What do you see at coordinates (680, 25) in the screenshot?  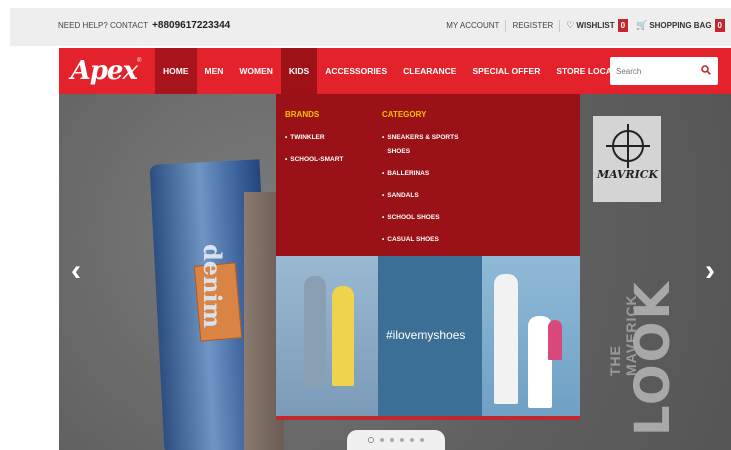 I see `shopping-bag-link: SHOPPING BAG` at bounding box center [680, 25].